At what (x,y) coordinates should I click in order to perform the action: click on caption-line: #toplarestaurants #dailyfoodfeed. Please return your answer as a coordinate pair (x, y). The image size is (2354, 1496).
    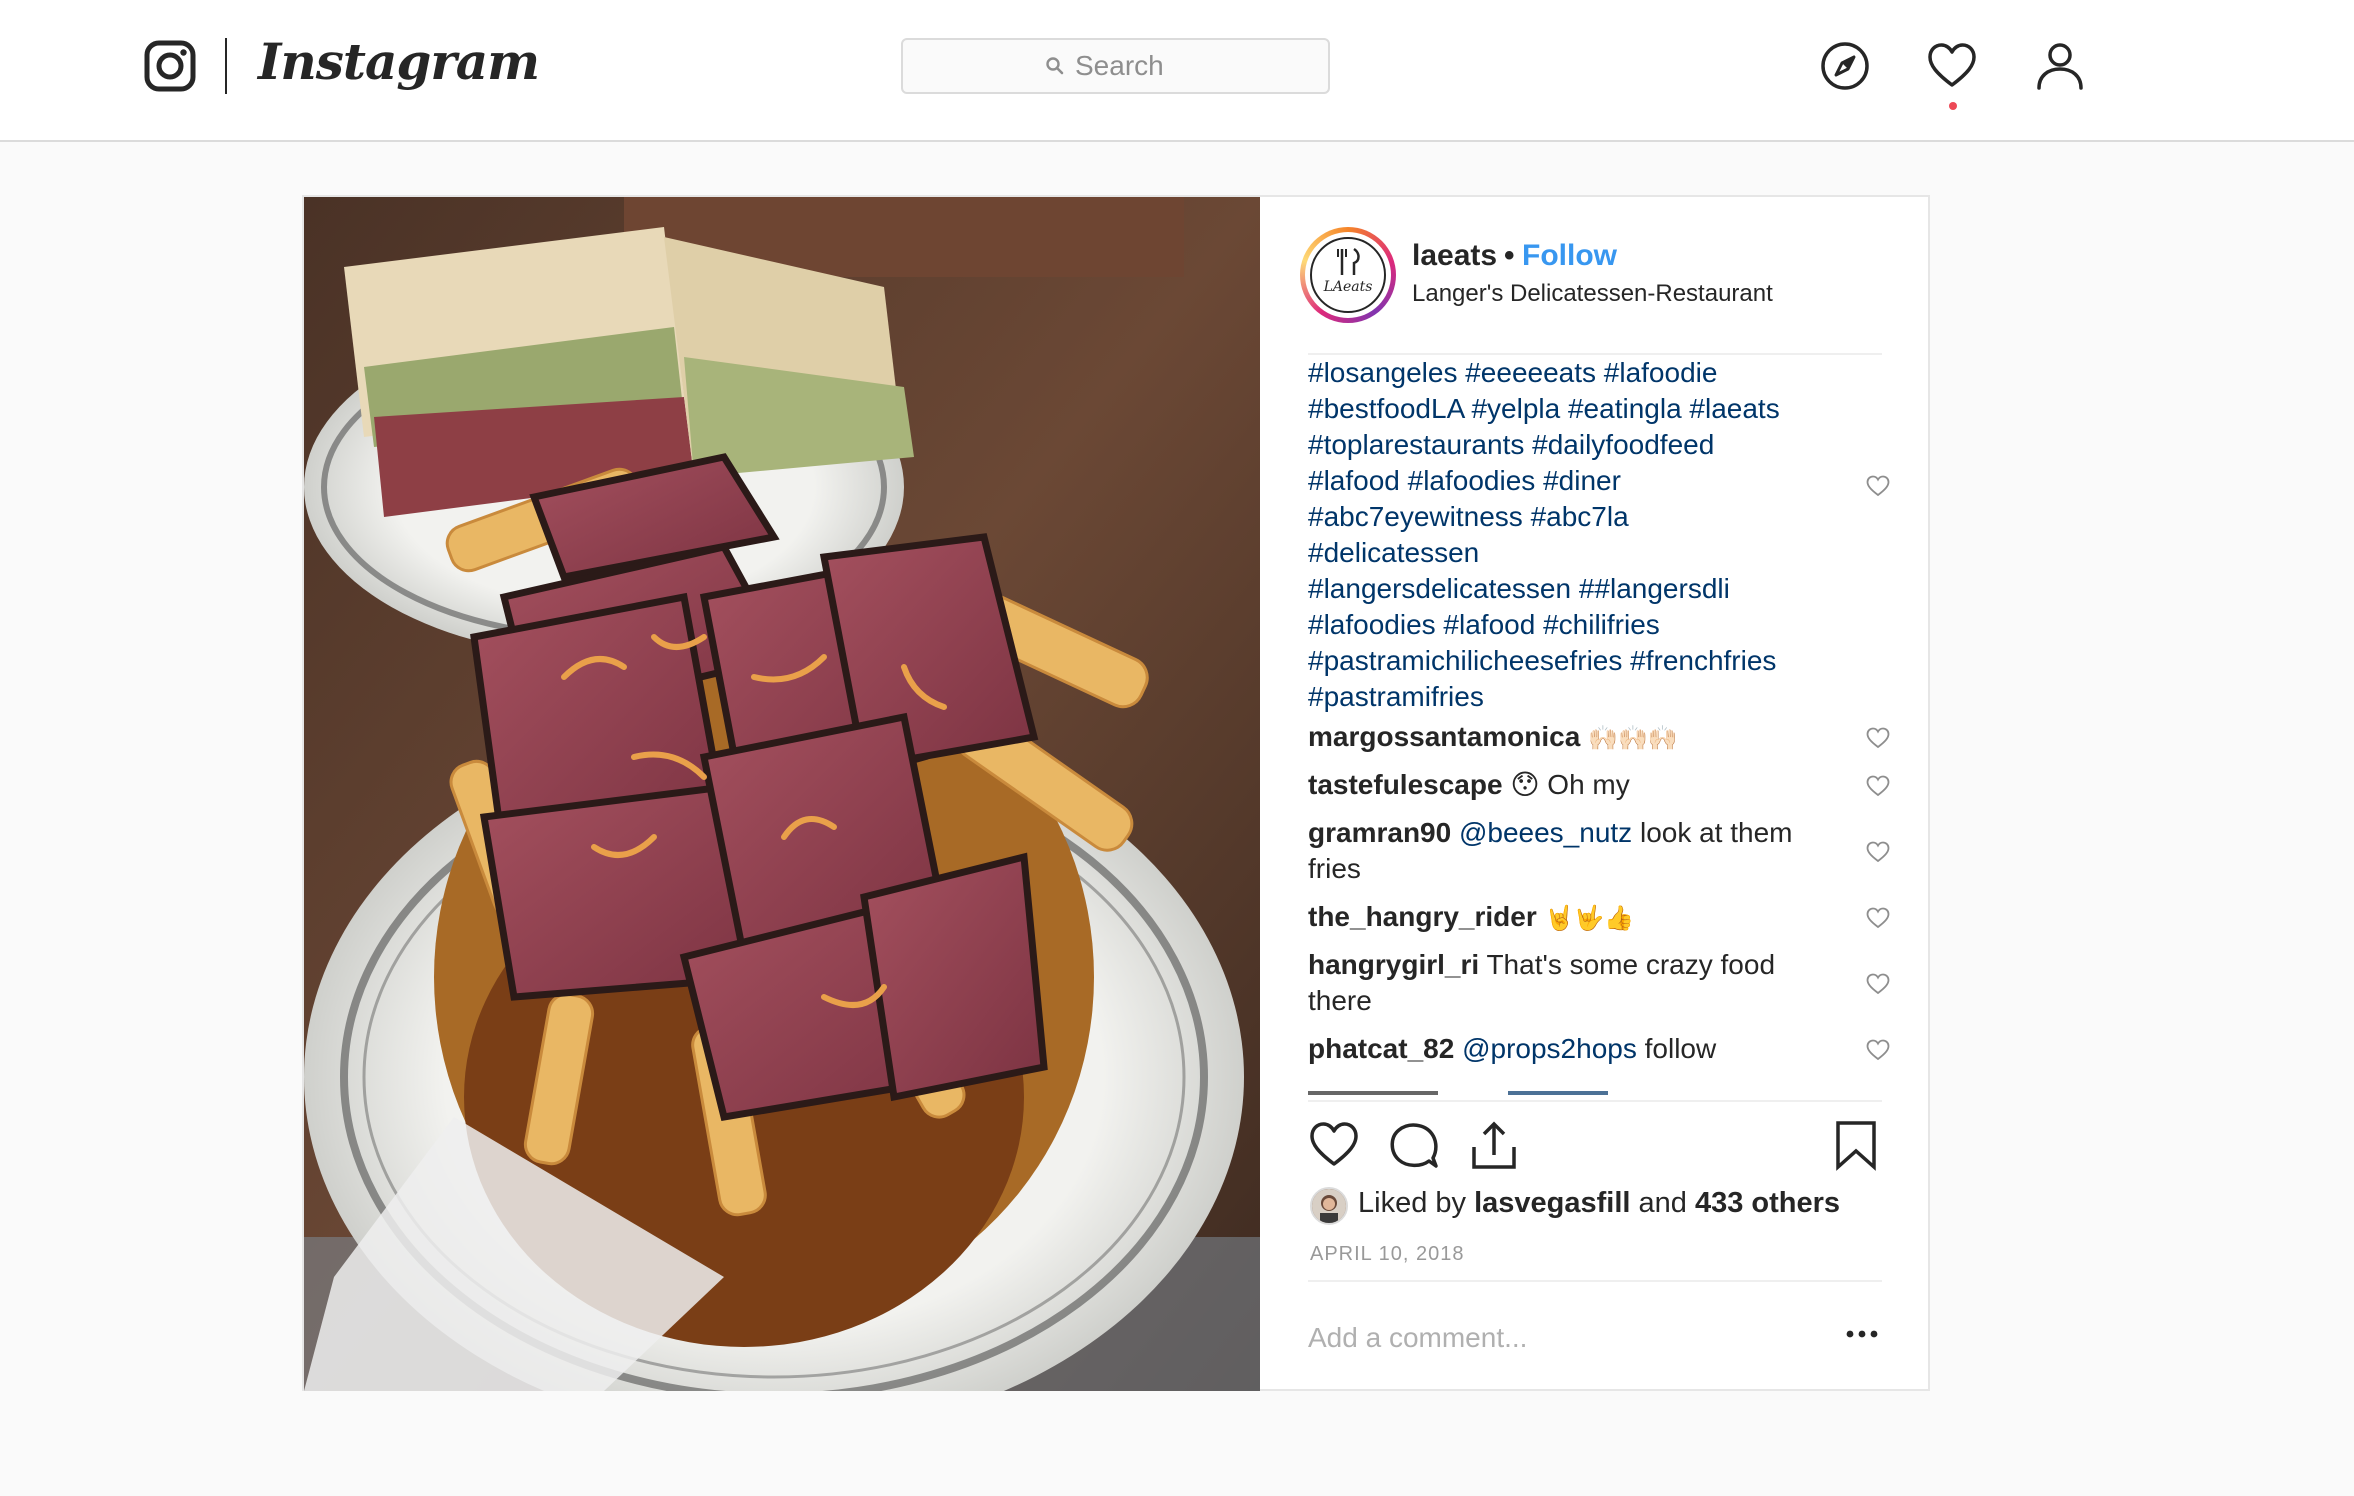
    Looking at the image, I should click on (1588, 445).